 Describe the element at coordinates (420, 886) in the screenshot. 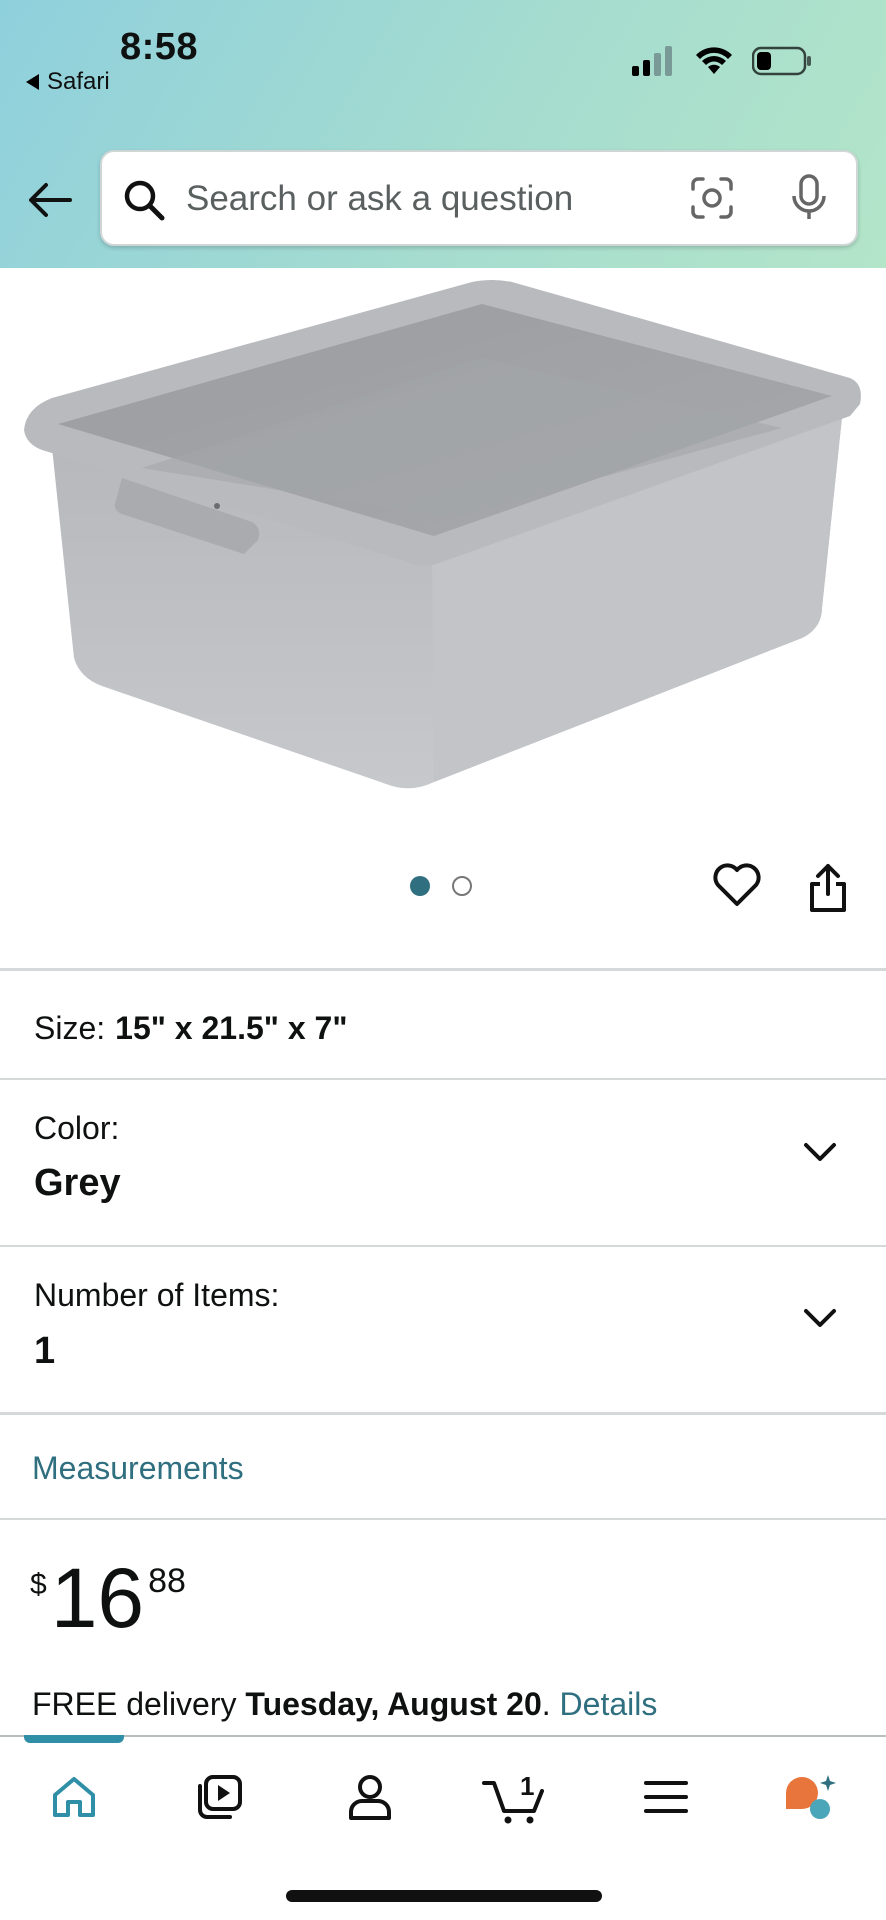

I see `pagination-dot-active` at that location.